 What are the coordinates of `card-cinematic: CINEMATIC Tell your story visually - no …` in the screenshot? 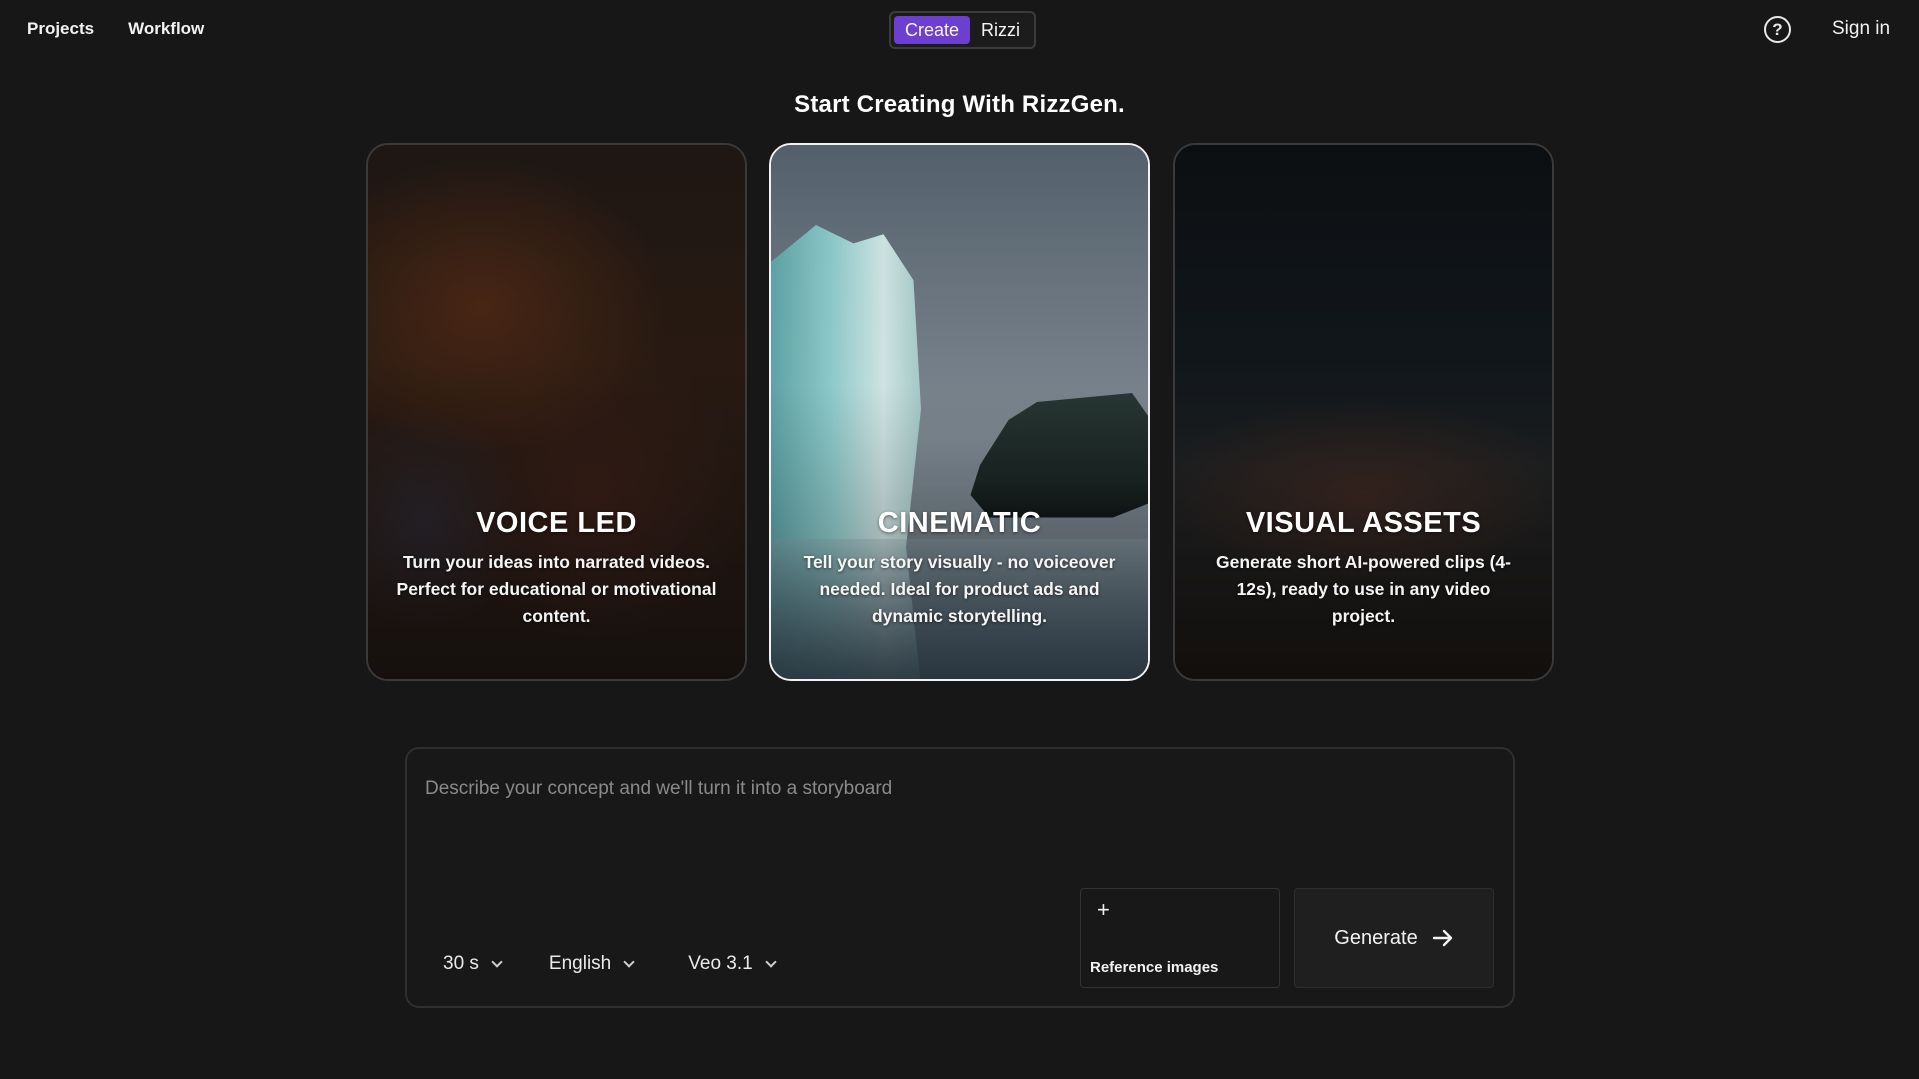 It's located at (959, 412).